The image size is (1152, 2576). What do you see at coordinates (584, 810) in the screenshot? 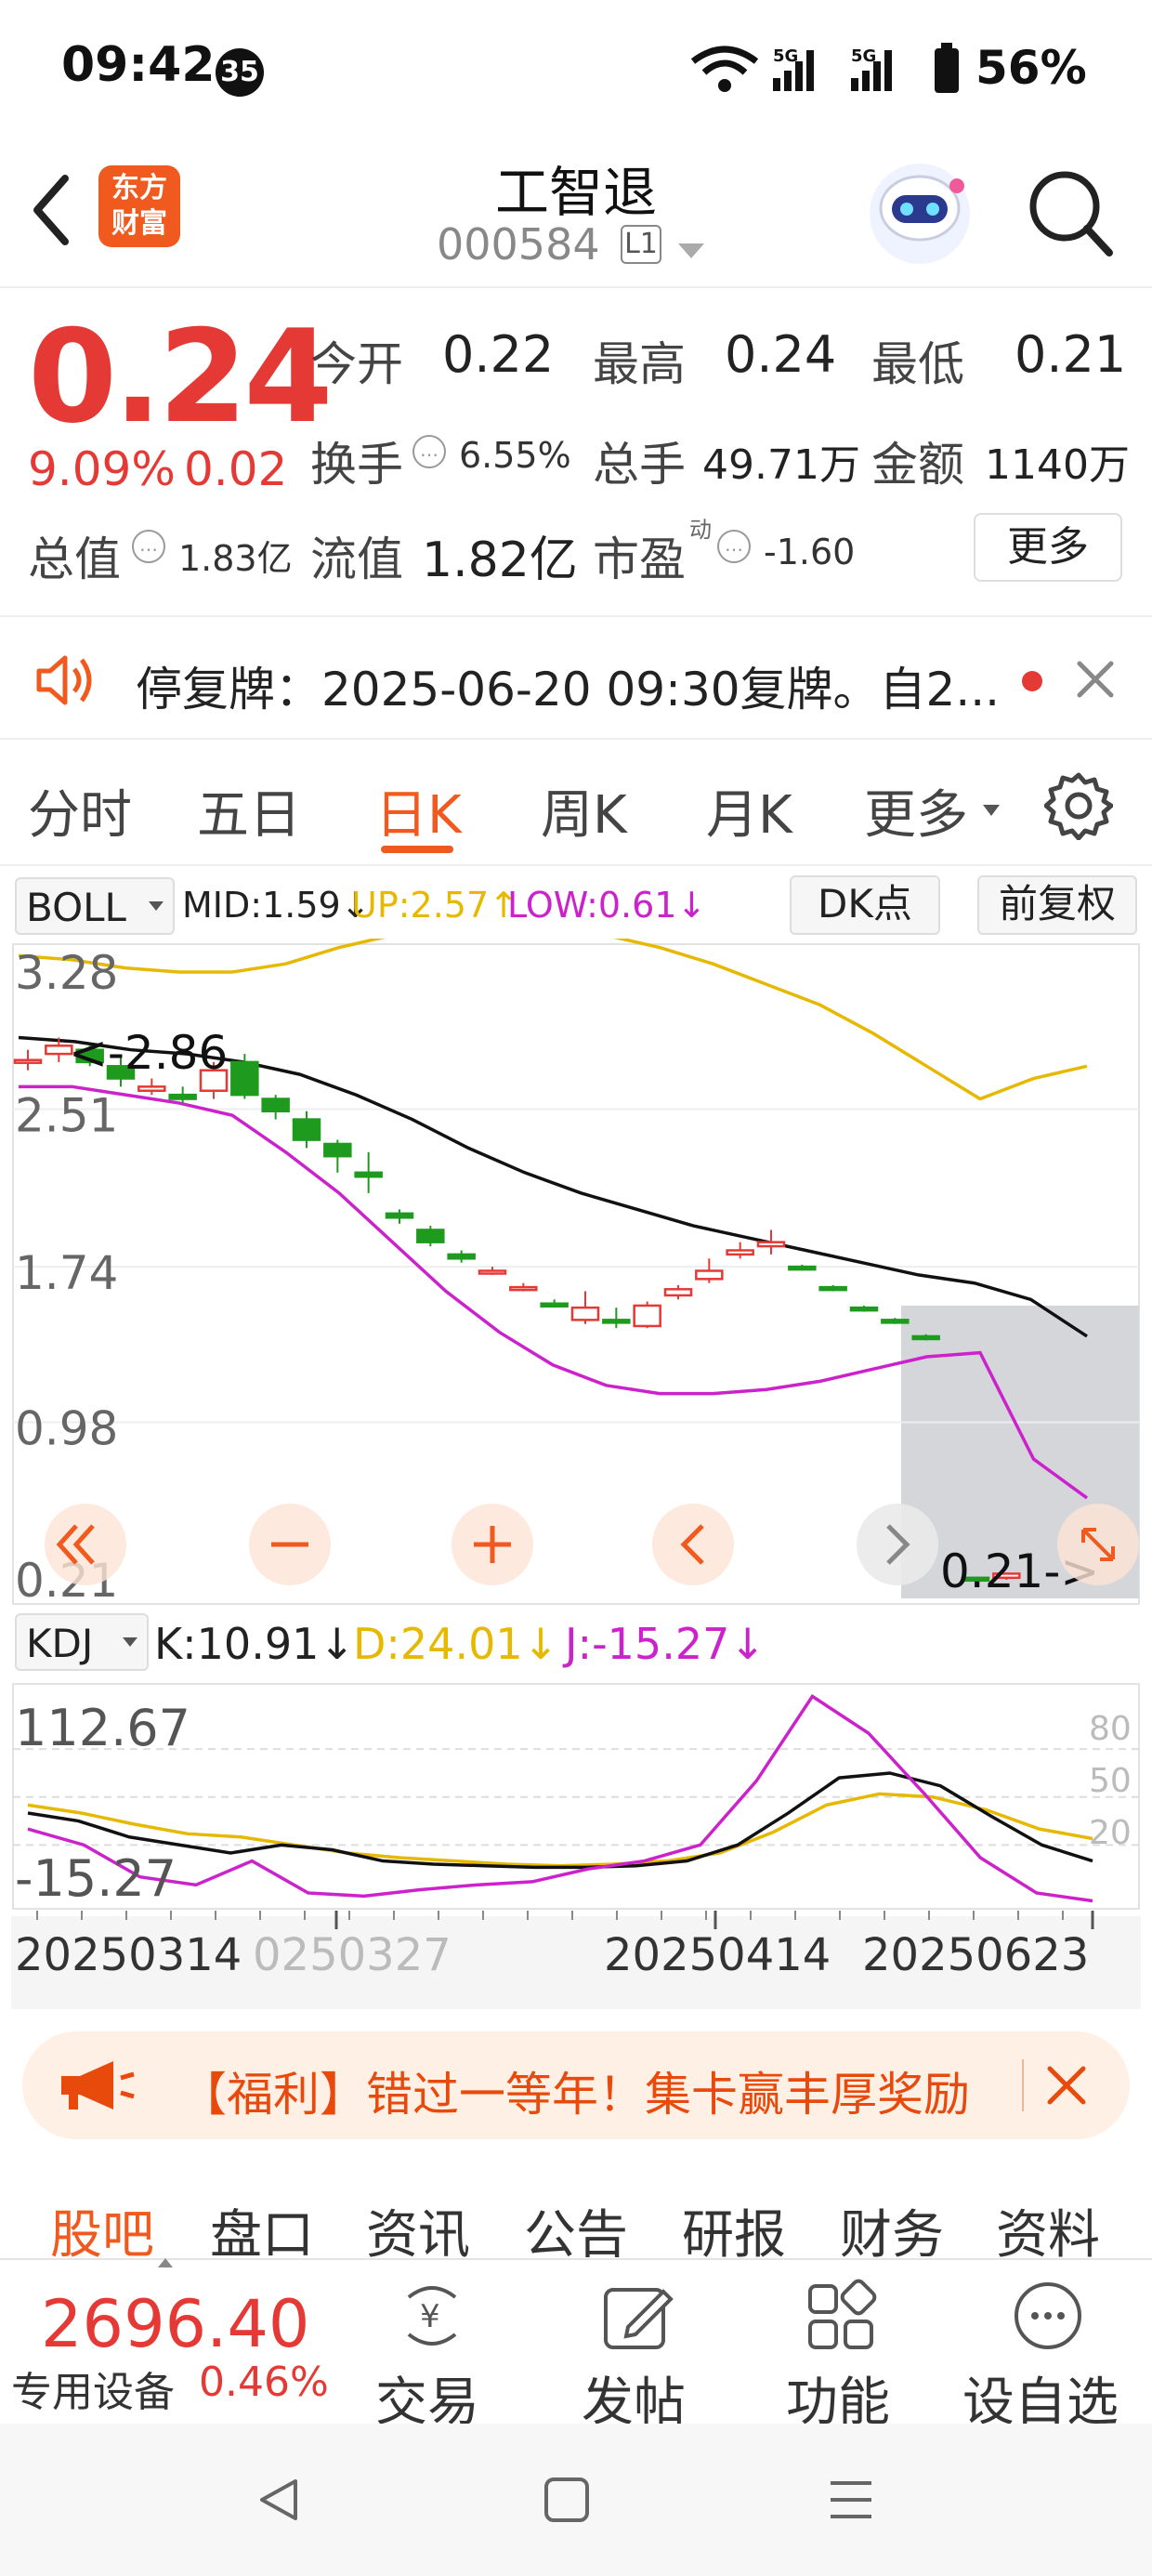
I see `tab-weekly-k: 周K` at bounding box center [584, 810].